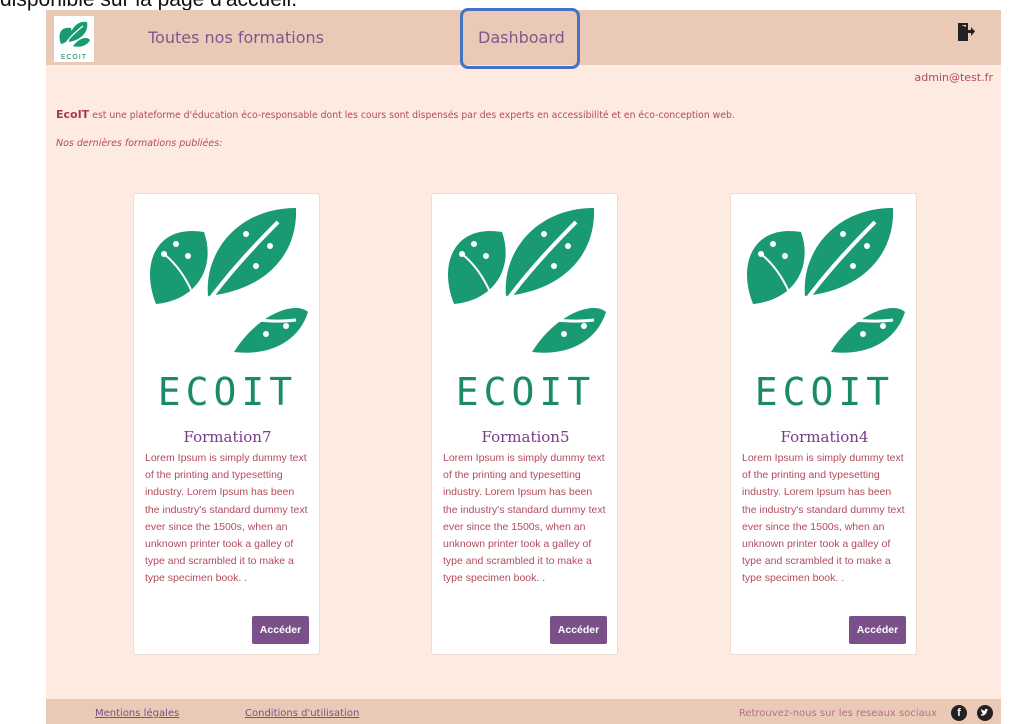 The width and height of the screenshot is (1009, 724). I want to click on nav-link-dashboard: Dashboard, so click(521, 37).